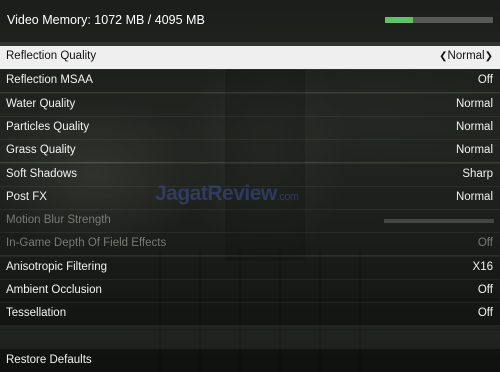 The width and height of the screenshot is (500, 372). Describe the element at coordinates (250, 81) in the screenshot. I see `setting-row: Reflection MSAA Off` at that location.